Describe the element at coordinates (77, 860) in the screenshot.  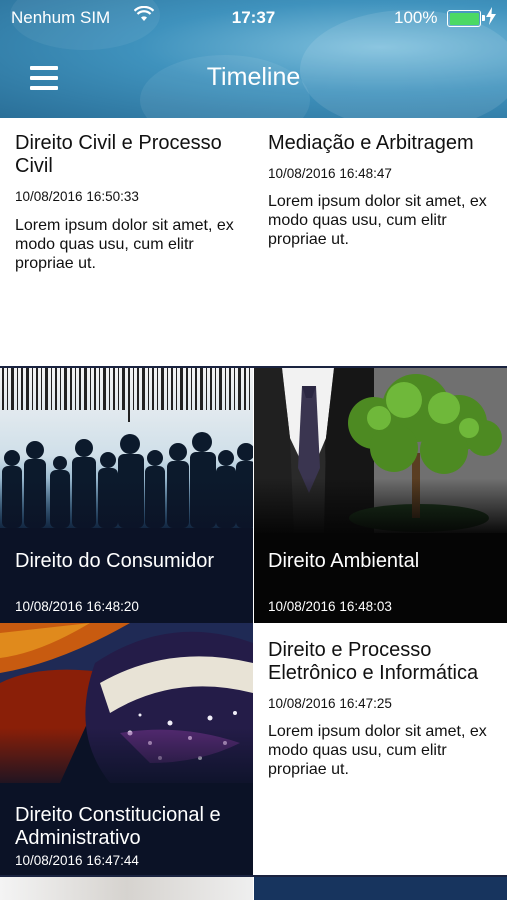
I see `card-date: 10/08/2016 16:47:44` at that location.